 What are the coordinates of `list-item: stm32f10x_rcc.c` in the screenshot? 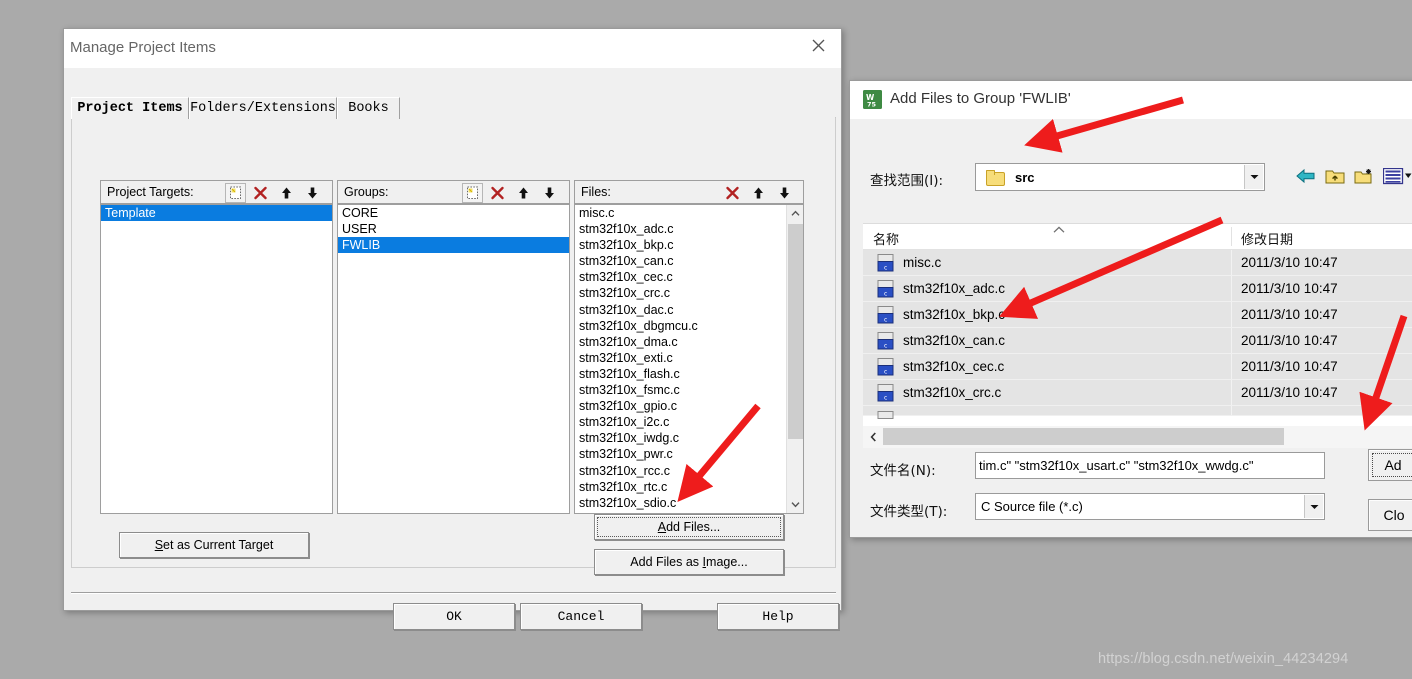 It's located at (680, 471).